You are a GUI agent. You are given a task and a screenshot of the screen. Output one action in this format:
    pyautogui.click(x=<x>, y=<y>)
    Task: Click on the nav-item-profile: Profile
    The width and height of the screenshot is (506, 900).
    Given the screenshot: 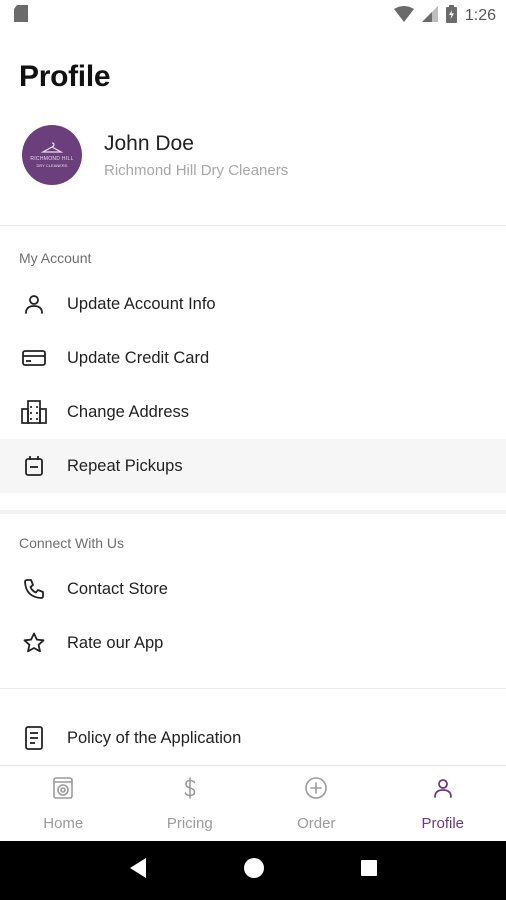 What is the action you would take?
    pyautogui.click(x=443, y=803)
    